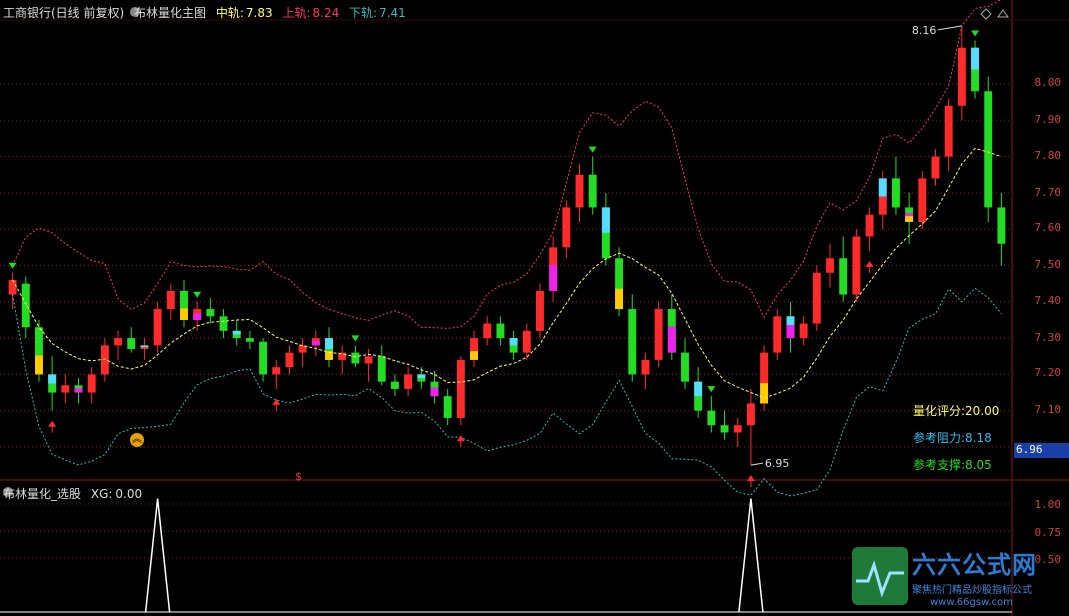 Image resolution: width=1069 pixels, height=616 pixels. What do you see at coordinates (939, 465) in the screenshot?
I see `support-label: 参考支撑:` at bounding box center [939, 465].